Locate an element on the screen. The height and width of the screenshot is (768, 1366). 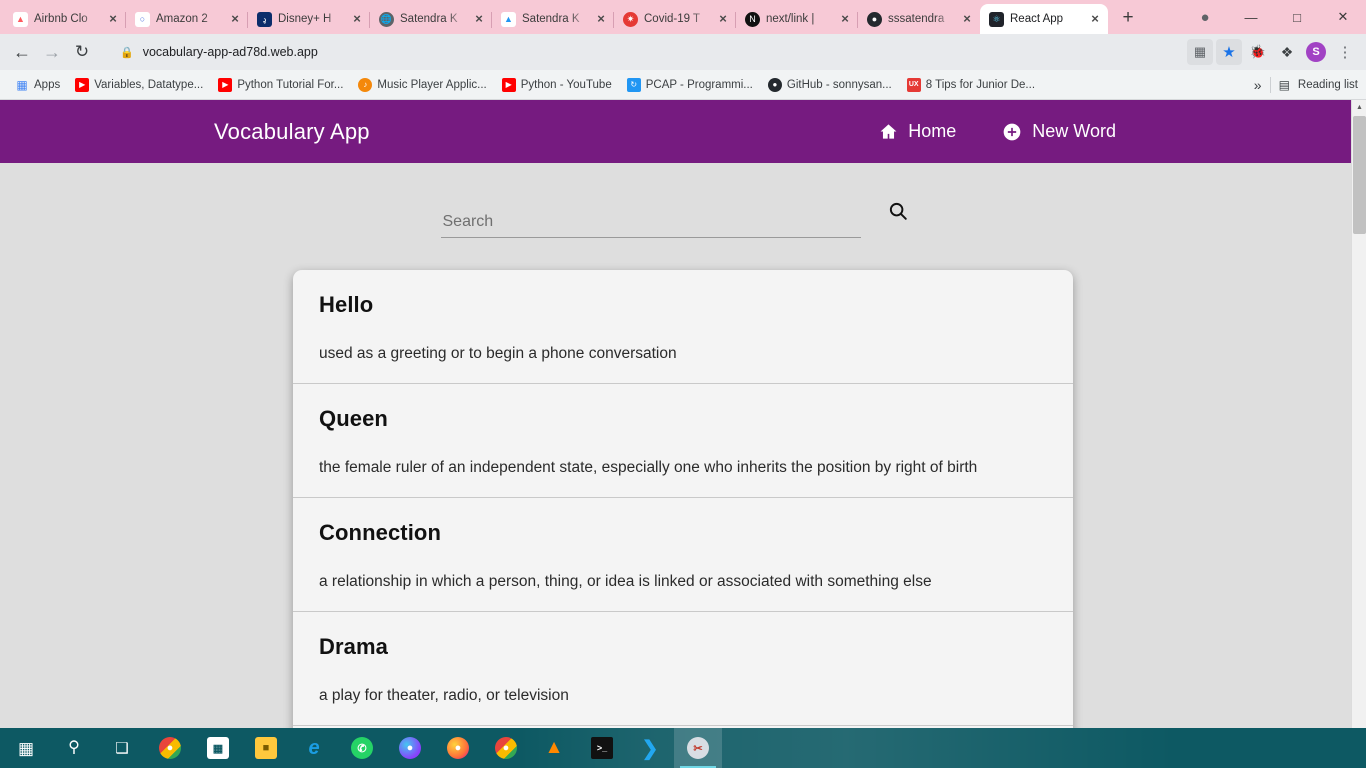
snipping-tool-taskbar: ✂ is located at coordinates (698, 748).